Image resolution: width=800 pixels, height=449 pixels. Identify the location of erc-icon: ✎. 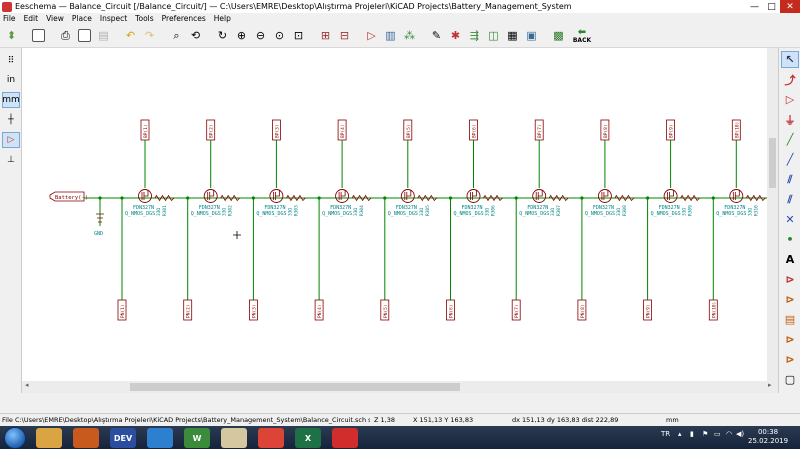
(436, 35).